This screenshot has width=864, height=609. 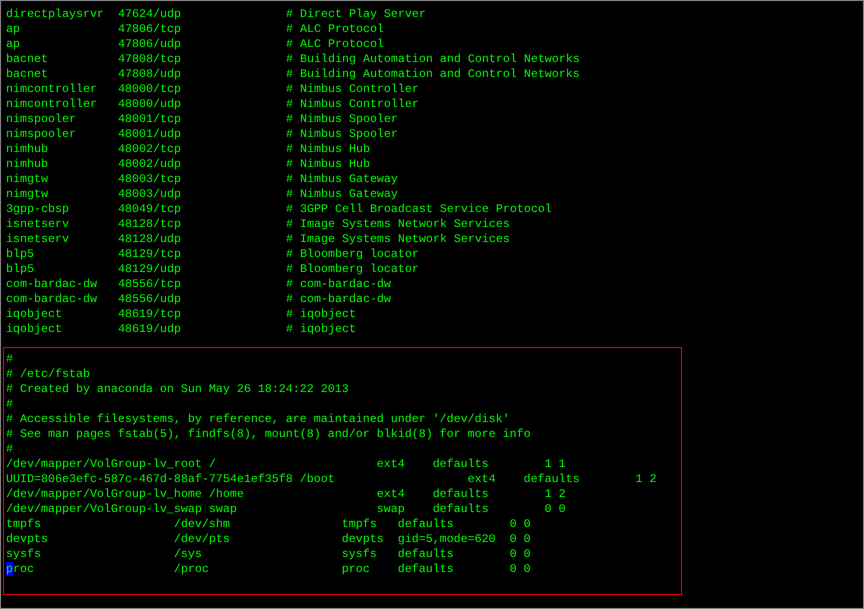 What do you see at coordinates (150, 239) in the screenshot?
I see `port-protocol: 48128/udp` at bounding box center [150, 239].